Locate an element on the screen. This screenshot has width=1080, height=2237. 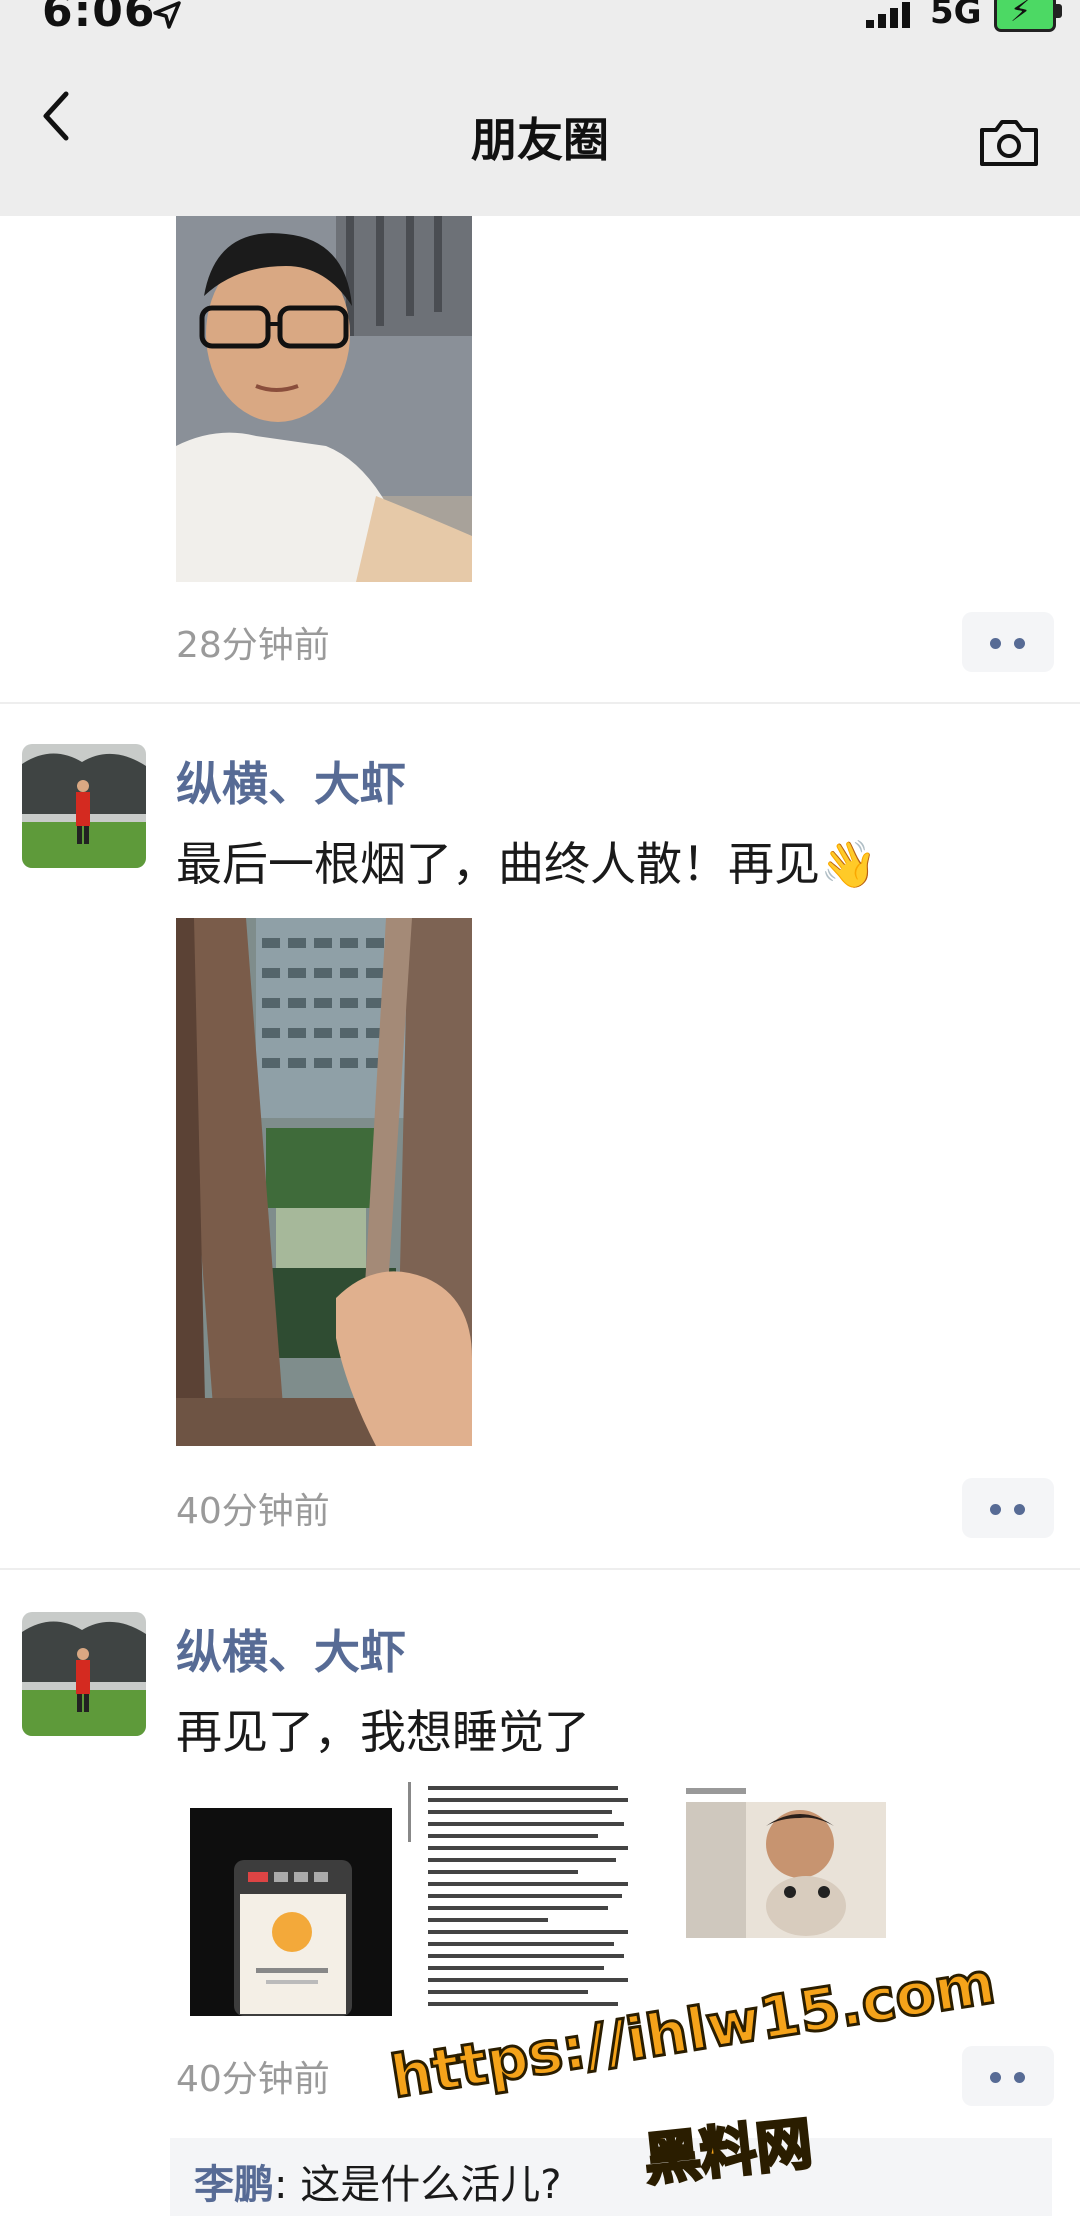
network-label: 5G is located at coordinates (956, 16).